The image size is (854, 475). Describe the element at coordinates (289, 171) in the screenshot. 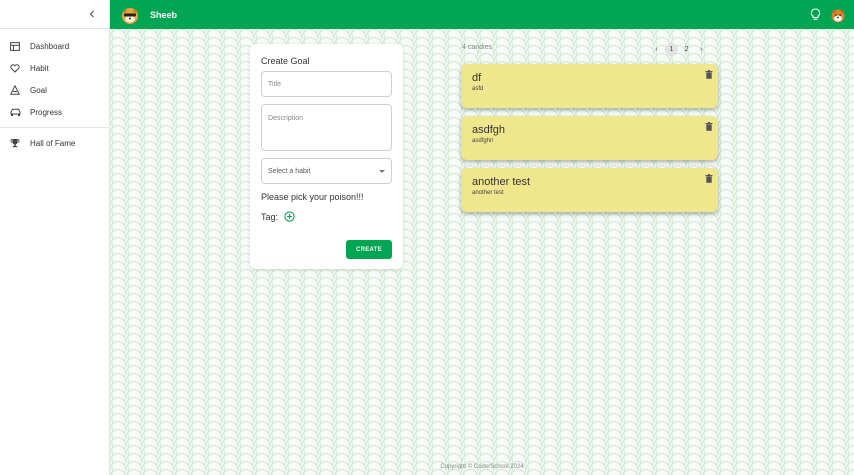

I see `habit-select-value: Select a habit` at that location.